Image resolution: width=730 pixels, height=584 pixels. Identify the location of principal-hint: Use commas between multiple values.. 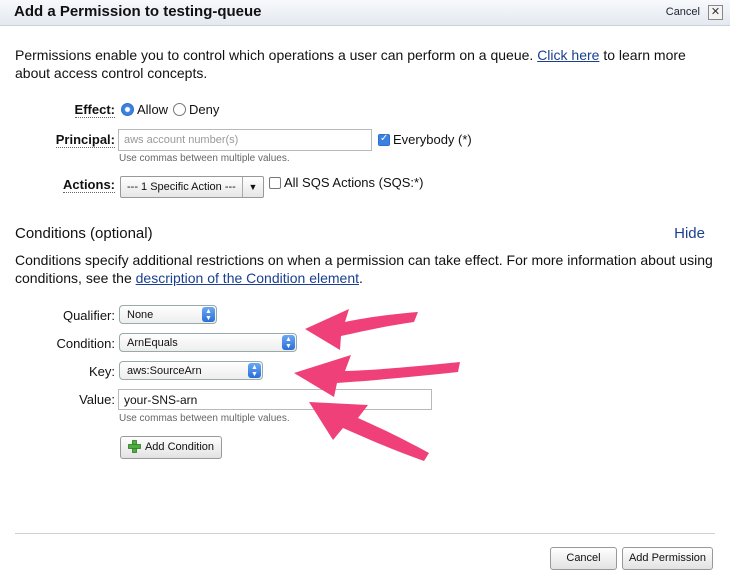
(204, 158).